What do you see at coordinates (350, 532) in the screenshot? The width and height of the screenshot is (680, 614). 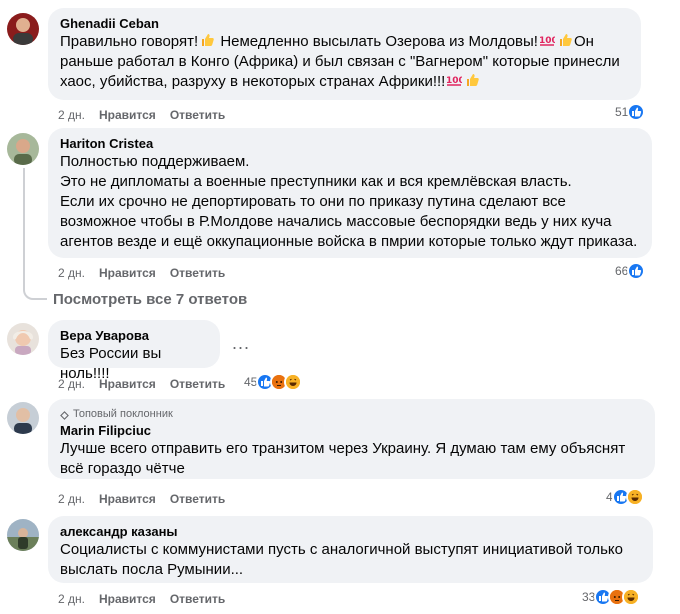 I see `comment-author: александр казаны` at bounding box center [350, 532].